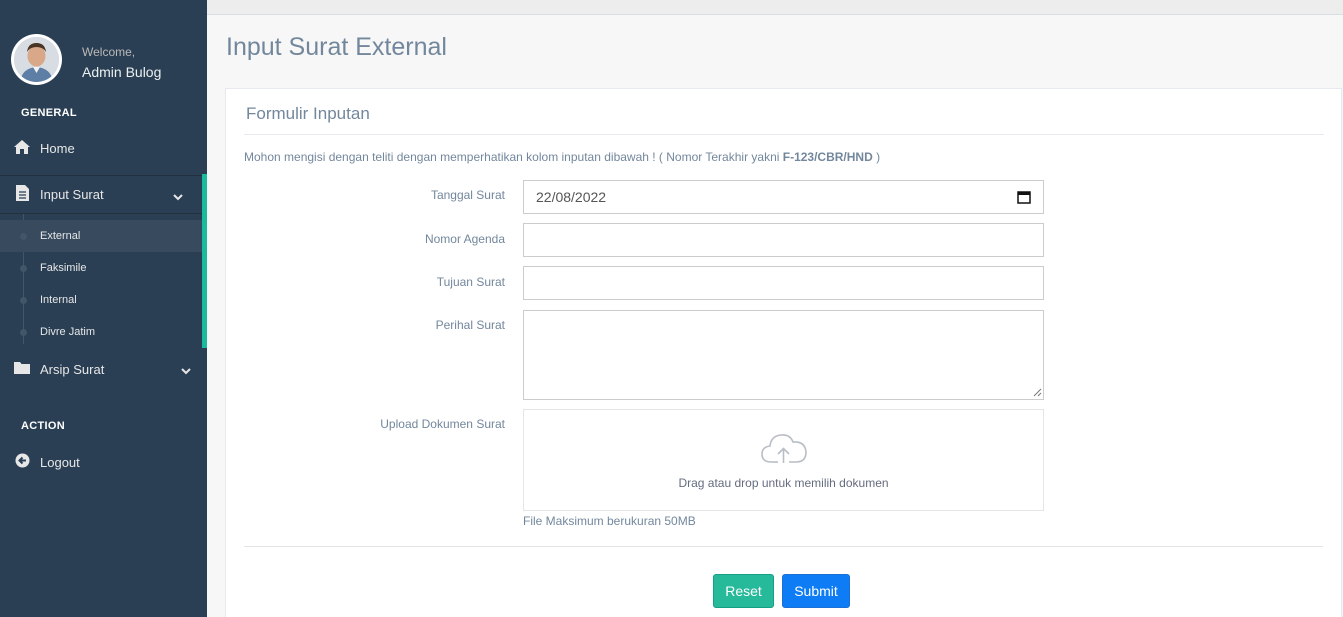 The width and height of the screenshot is (1343, 617). What do you see at coordinates (816, 591) in the screenshot?
I see `submit-button: Submit` at bounding box center [816, 591].